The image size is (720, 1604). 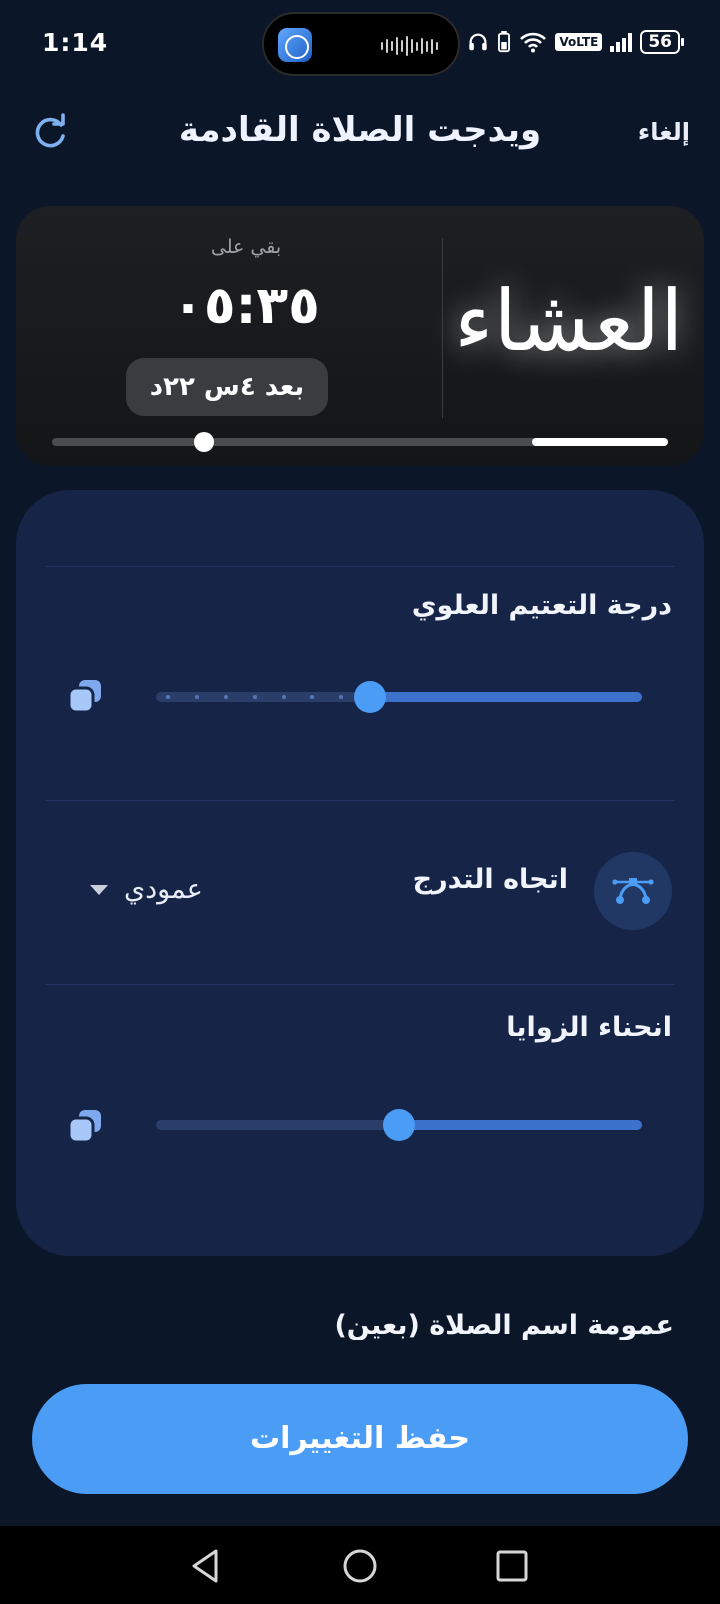 What do you see at coordinates (478, 42) in the screenshot?
I see `headphones-icon` at bounding box center [478, 42].